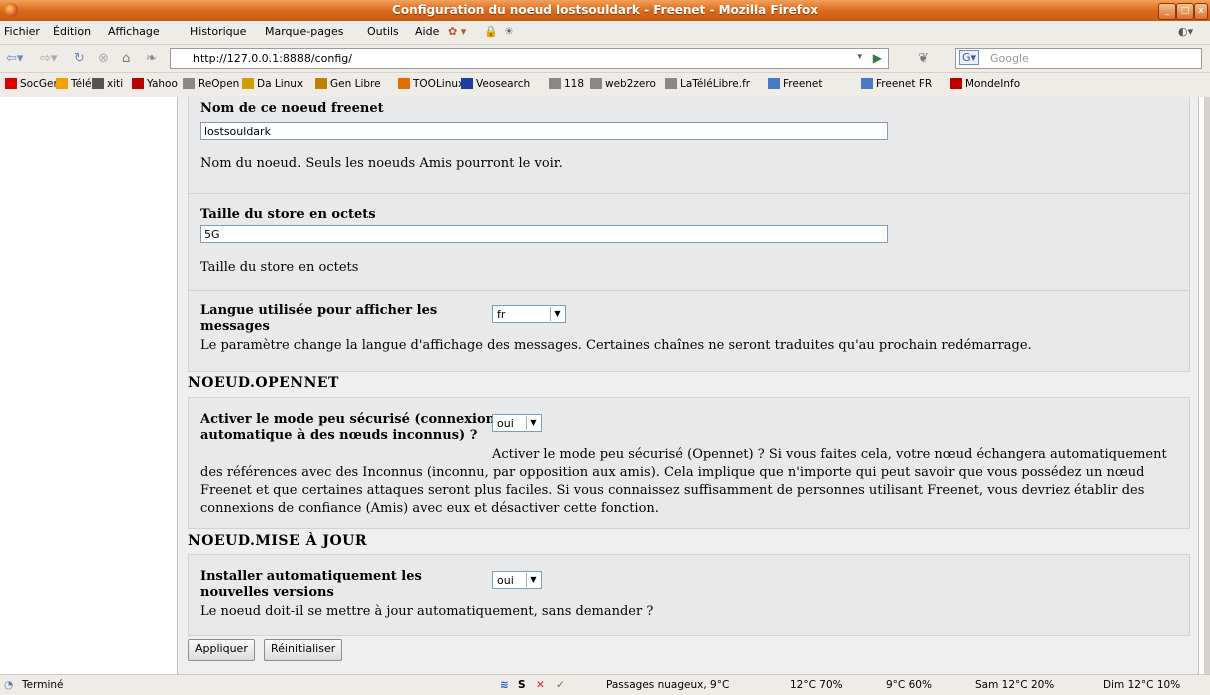 Image resolution: width=1210 pixels, height=695 pixels. I want to click on menu-edition: Édition, so click(72, 31).